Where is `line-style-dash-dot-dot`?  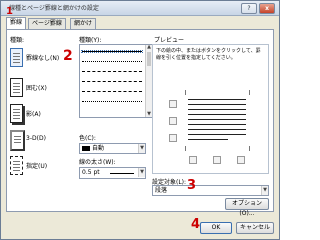 line-style-dash-dot-dot is located at coordinates (112, 101).